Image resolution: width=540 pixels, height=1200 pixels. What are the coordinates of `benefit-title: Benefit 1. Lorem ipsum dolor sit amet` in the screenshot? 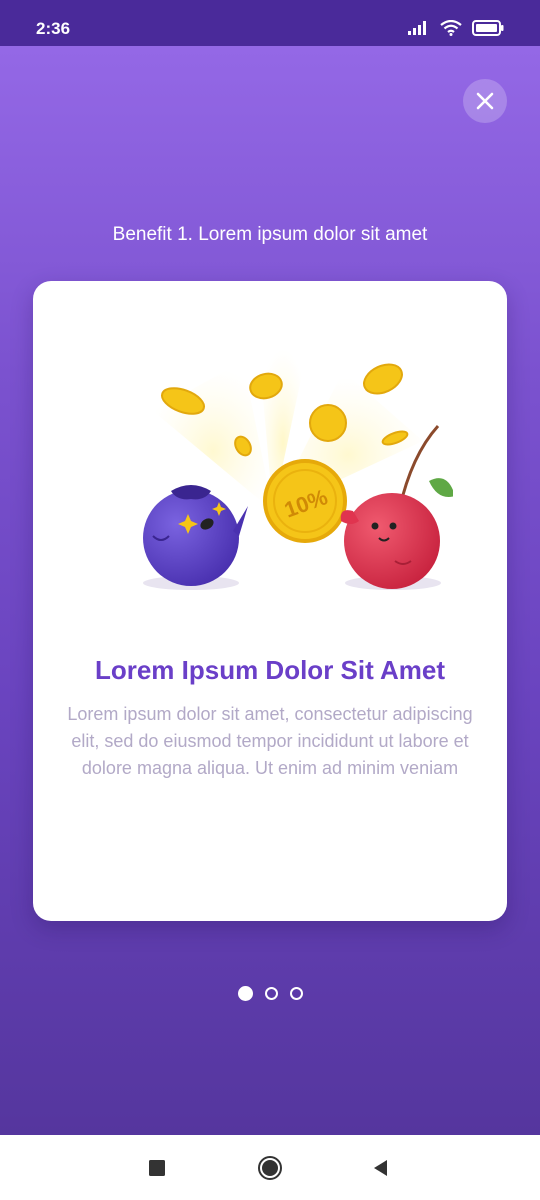 It's located at (270, 234).